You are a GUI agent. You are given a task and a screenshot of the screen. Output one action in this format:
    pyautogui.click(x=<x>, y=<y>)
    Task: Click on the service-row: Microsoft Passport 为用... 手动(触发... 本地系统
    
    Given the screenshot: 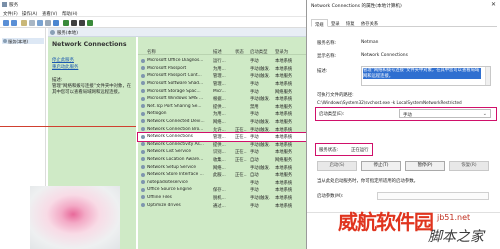 What is the action you would take?
    pyautogui.click(x=223, y=69)
    